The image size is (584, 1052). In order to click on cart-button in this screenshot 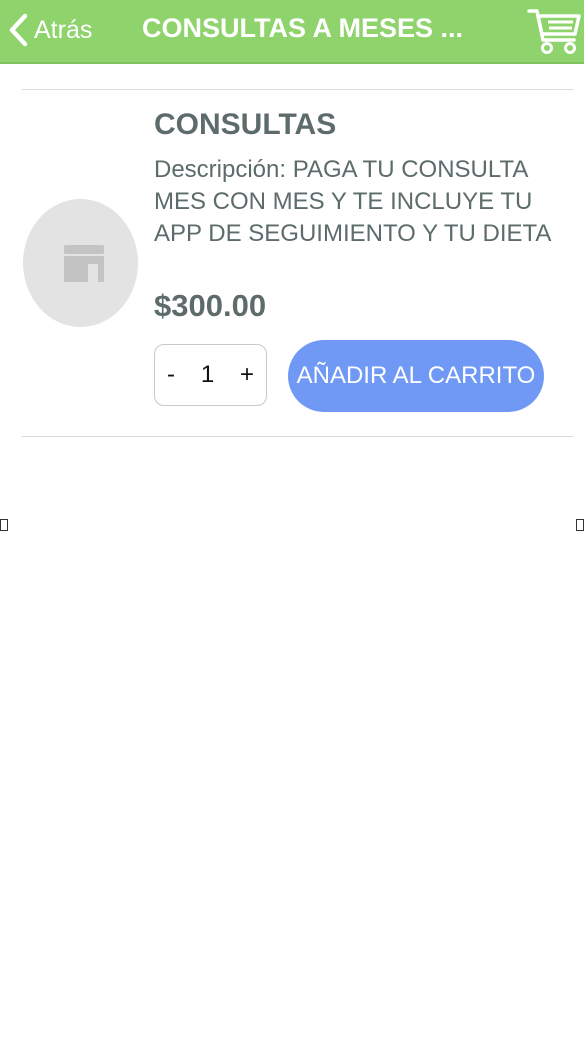, I will do `click(554, 30)`.